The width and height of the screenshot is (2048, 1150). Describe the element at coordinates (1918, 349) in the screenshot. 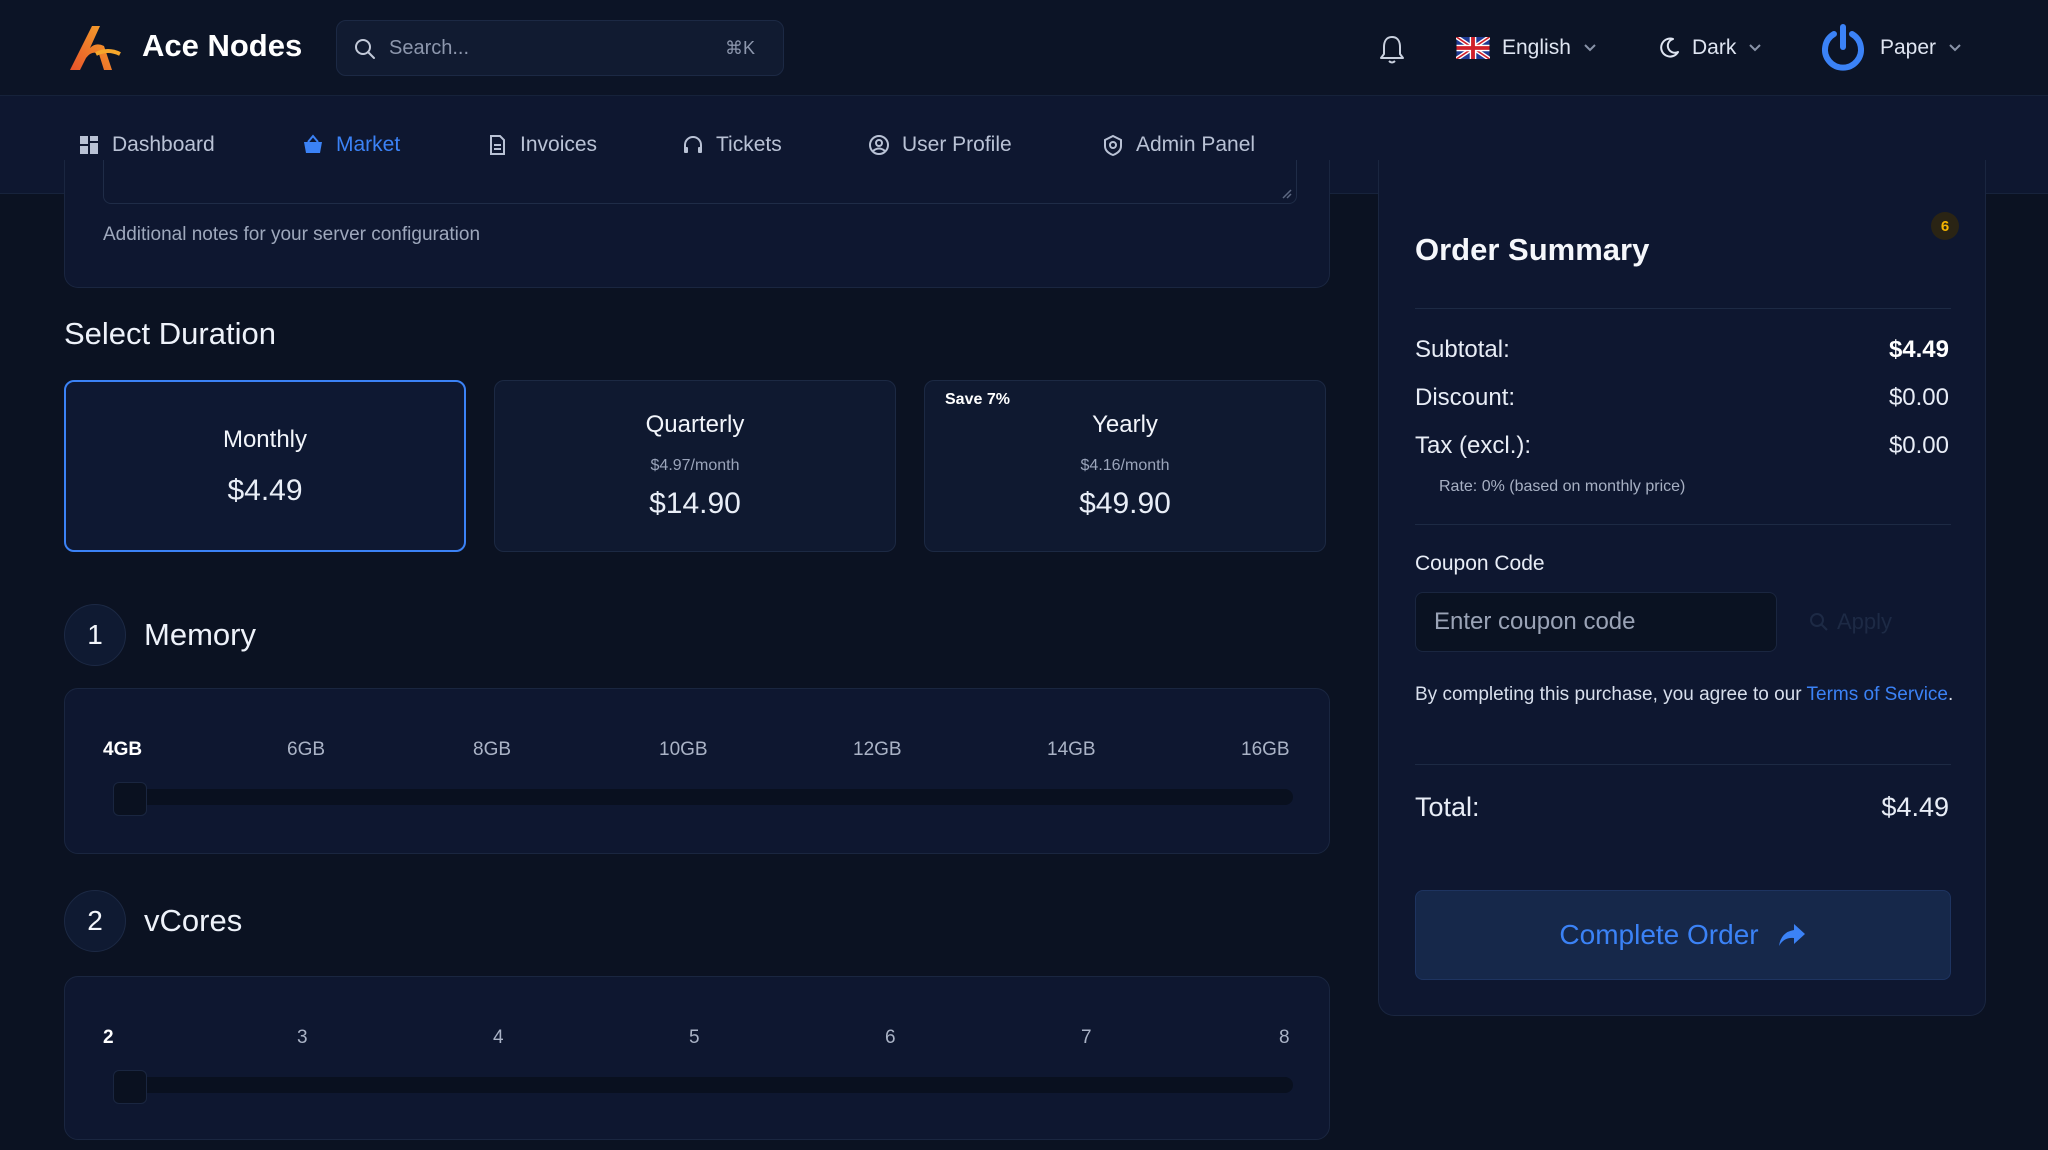

I see `subtotal-value: $4.49` at that location.